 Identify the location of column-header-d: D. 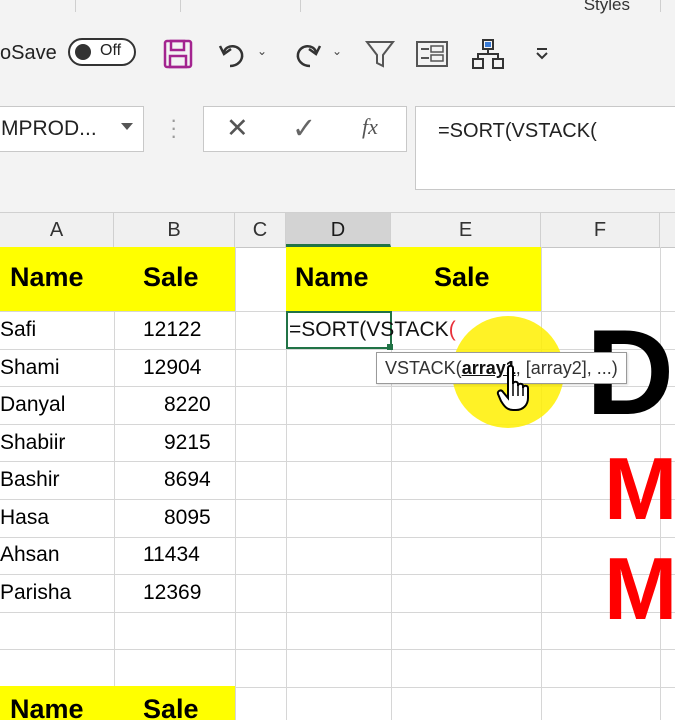
(338, 230).